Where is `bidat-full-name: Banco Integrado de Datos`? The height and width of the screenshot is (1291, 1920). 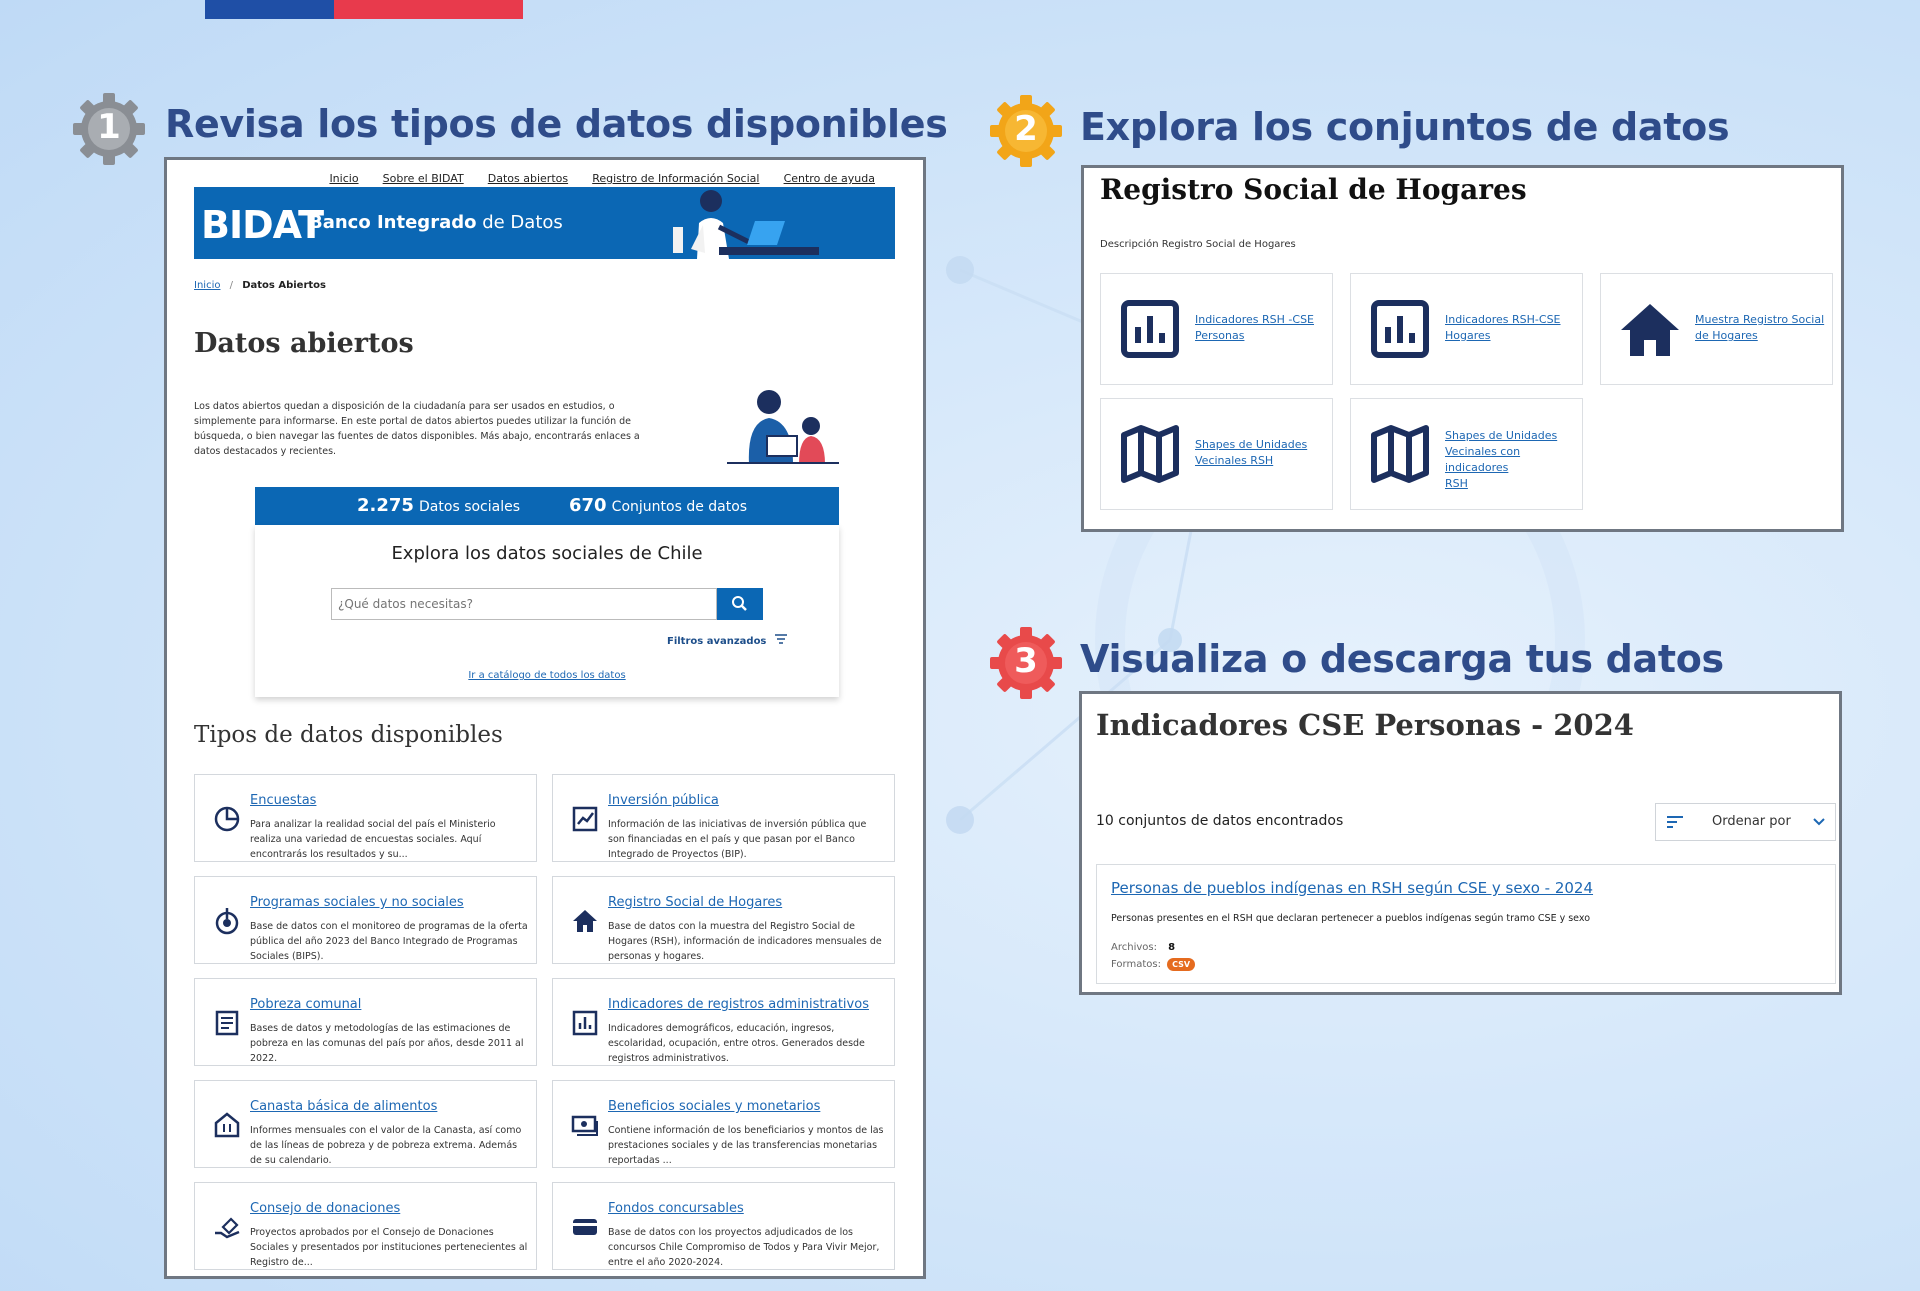
bidat-full-name: Banco Integrado de Datos is located at coordinates (436, 222).